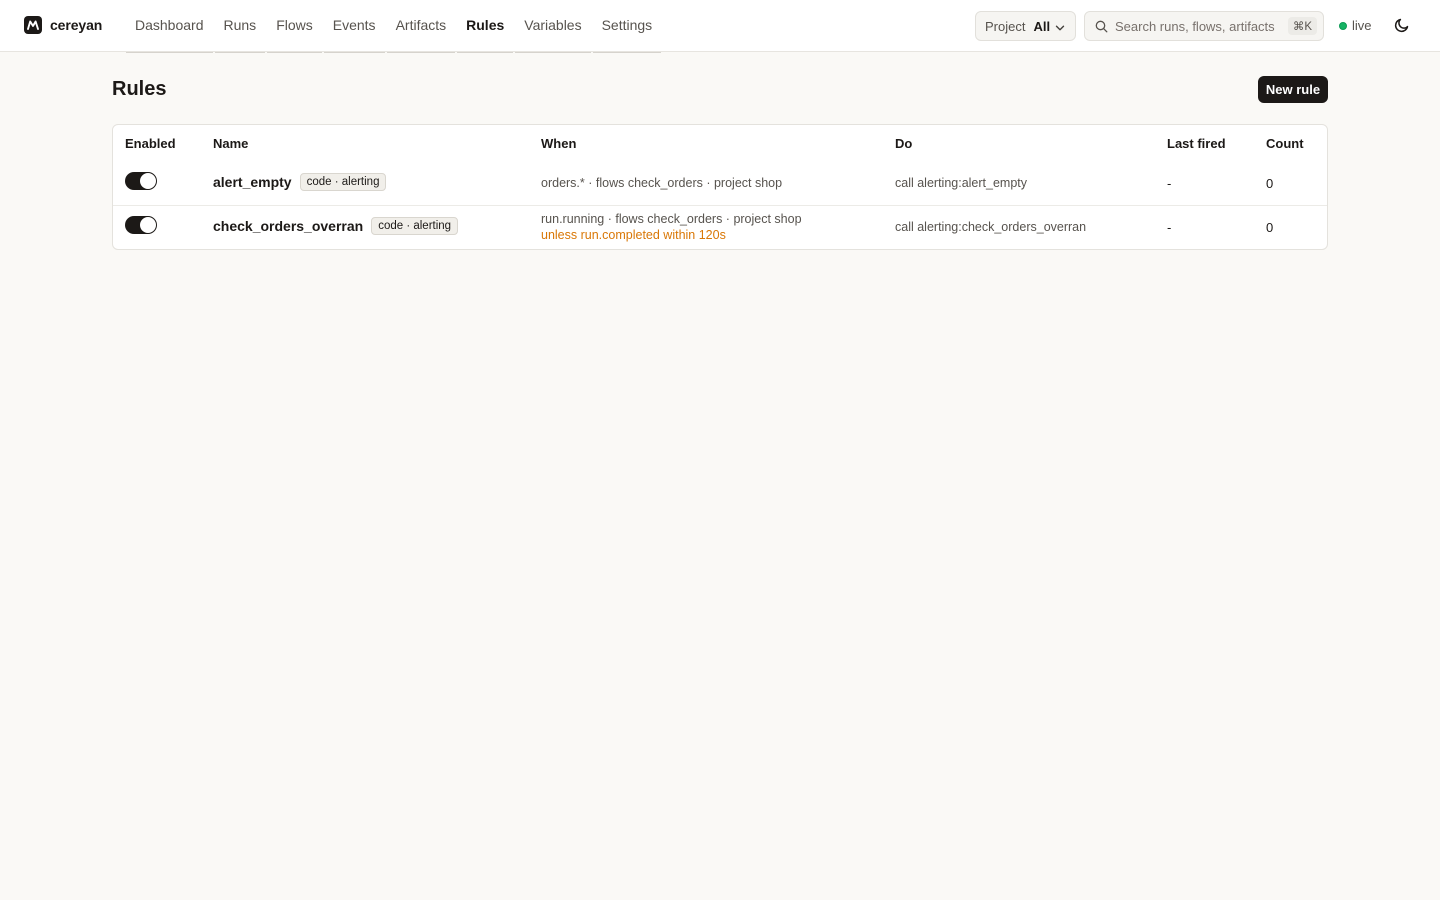 The width and height of the screenshot is (1440, 900). I want to click on theme-toggle-button, so click(1402, 26).